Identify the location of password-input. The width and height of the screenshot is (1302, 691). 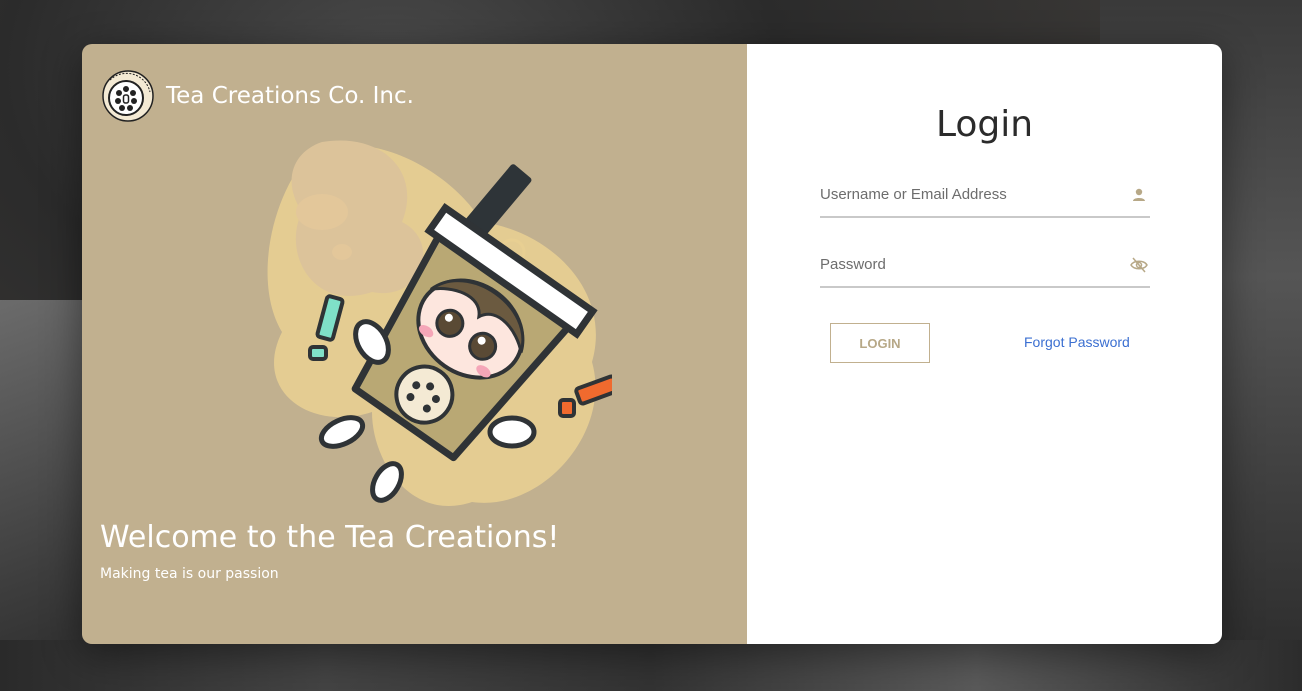
(970, 264).